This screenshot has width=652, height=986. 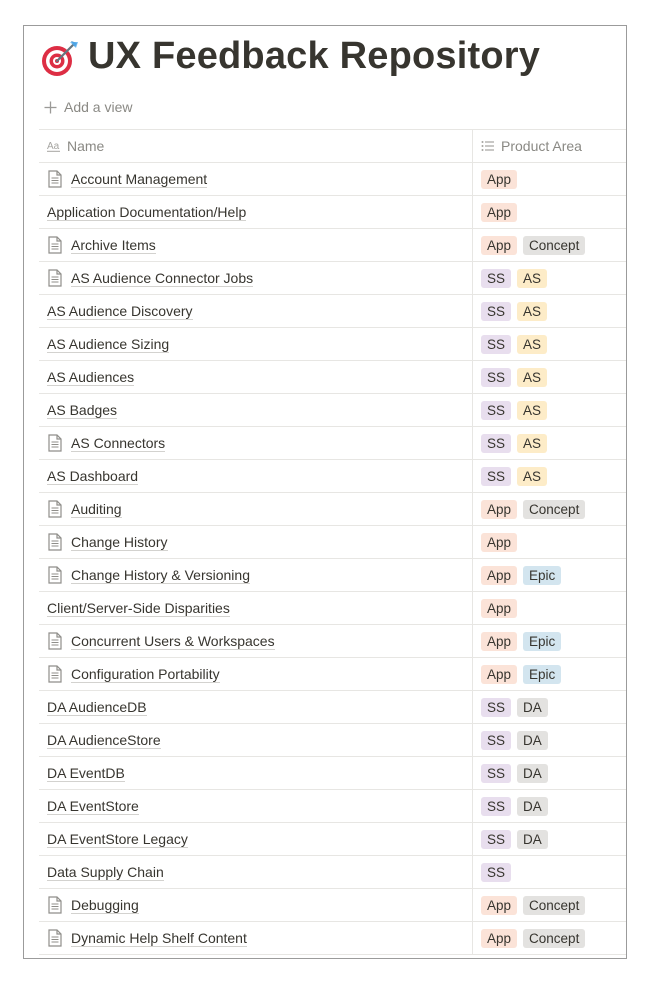 I want to click on table-row: Change History & Versioning App Epic, so click(x=332, y=574).